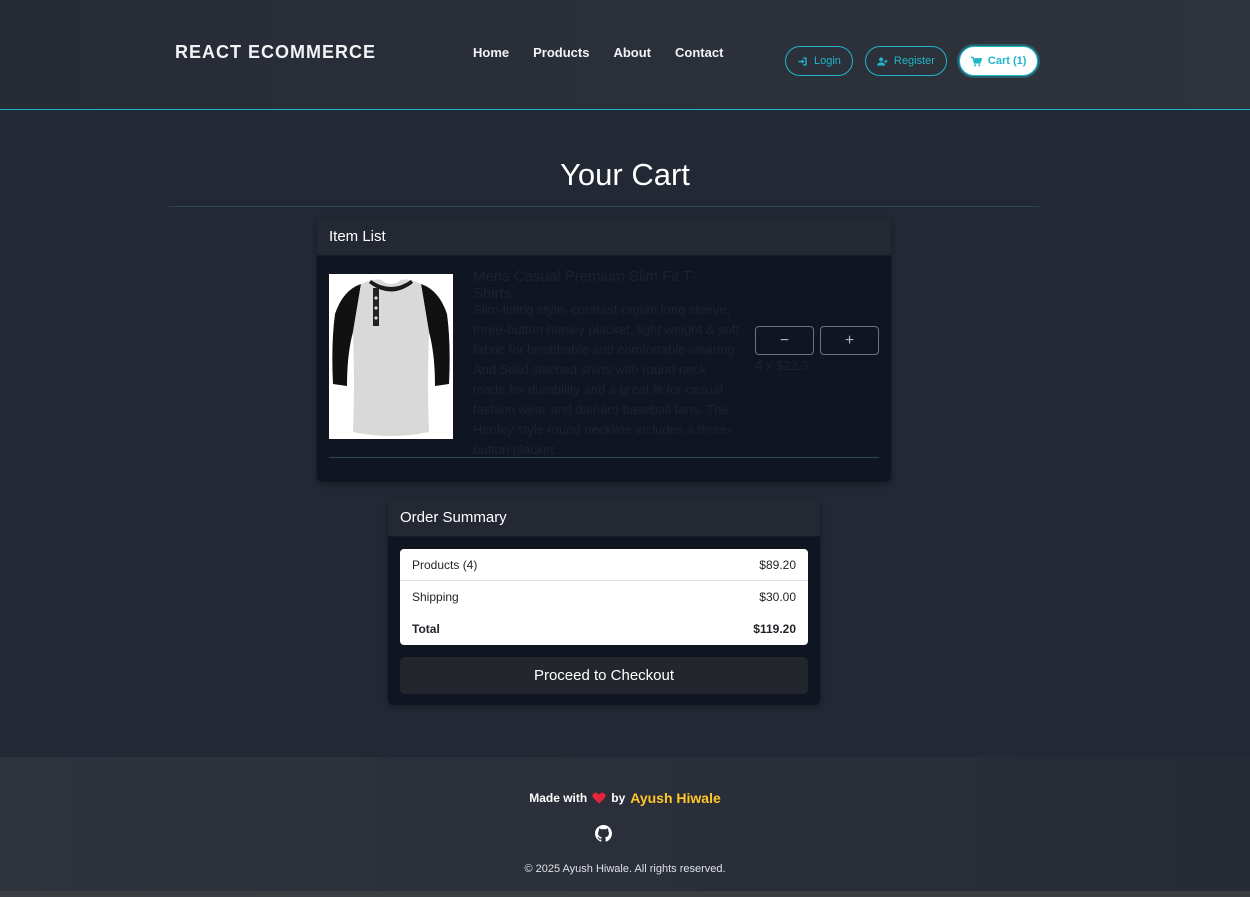  I want to click on sign-in-icon, so click(802, 61).